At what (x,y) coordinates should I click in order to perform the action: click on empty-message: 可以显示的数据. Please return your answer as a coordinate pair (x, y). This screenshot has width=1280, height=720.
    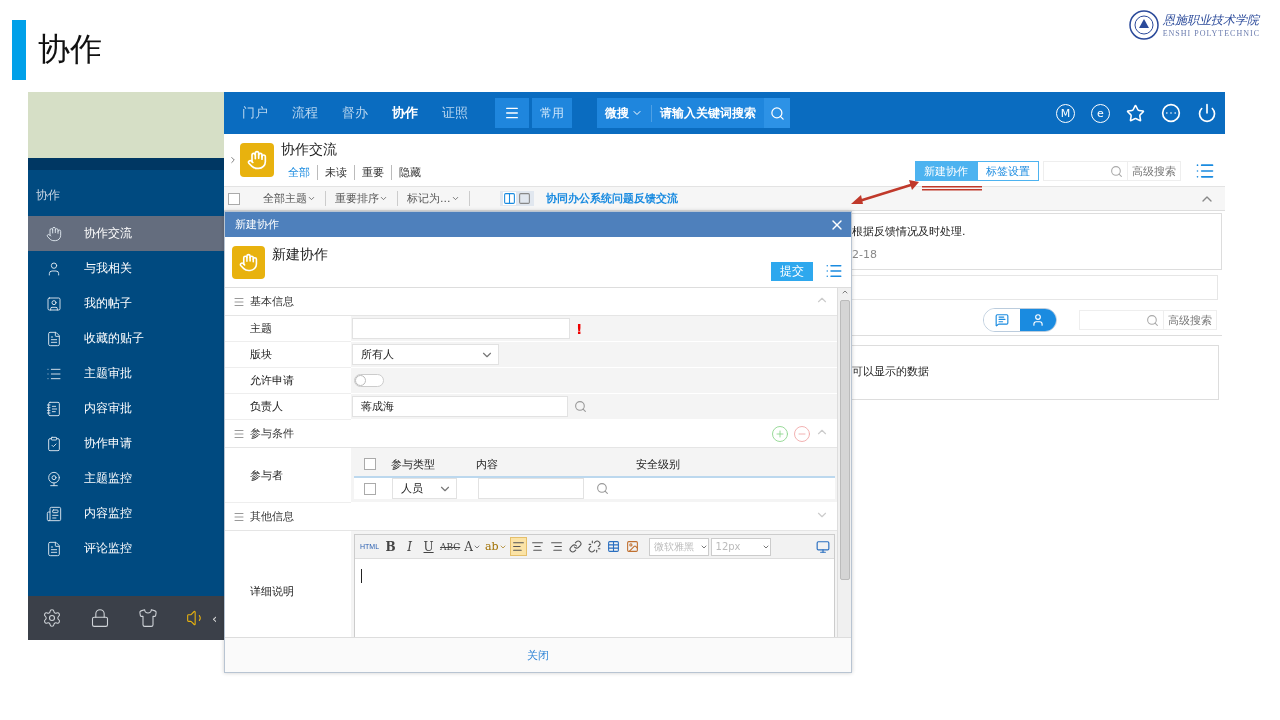
    Looking at the image, I should click on (891, 371).